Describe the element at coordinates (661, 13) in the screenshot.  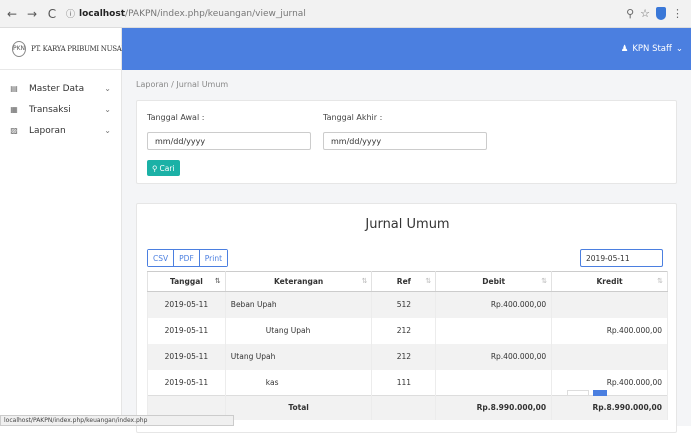
I see `extension-icon` at that location.